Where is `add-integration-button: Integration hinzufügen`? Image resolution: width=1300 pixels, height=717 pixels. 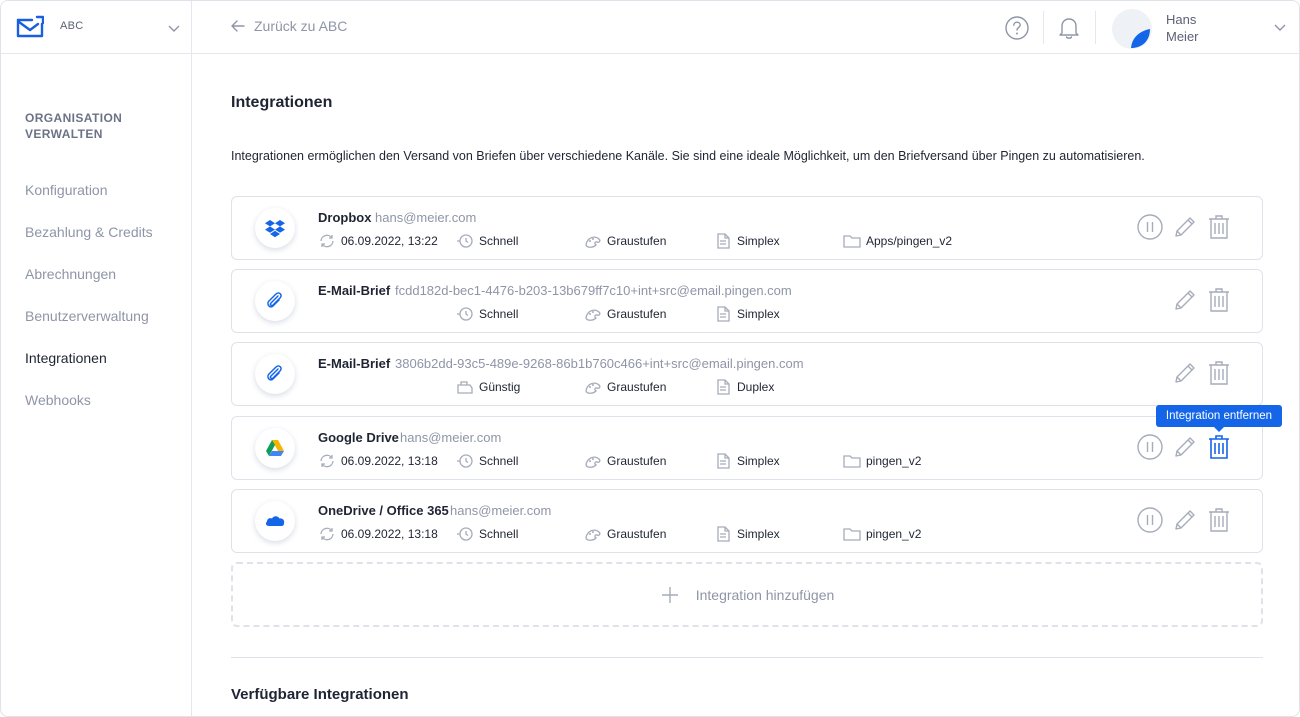
add-integration-button: Integration hinzufügen is located at coordinates (747, 594).